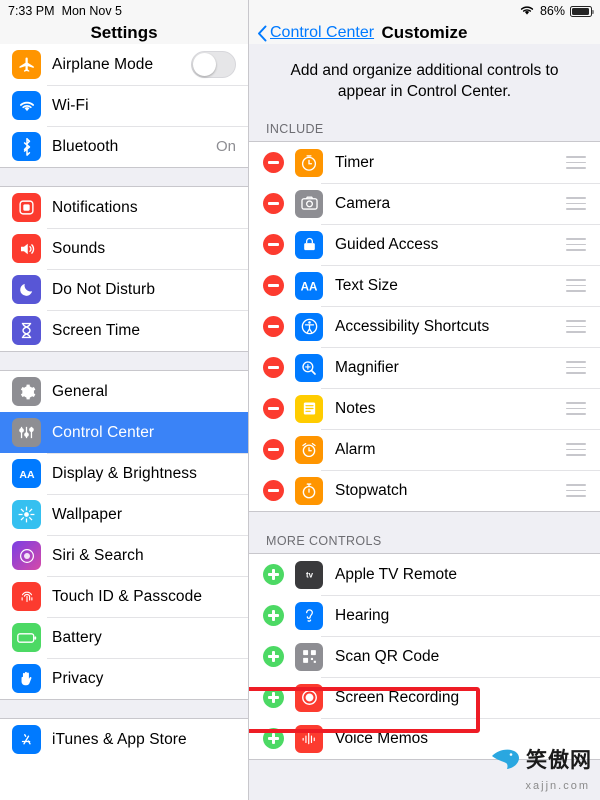 The height and width of the screenshot is (800, 600). Describe the element at coordinates (309, 244) in the screenshot. I see `guided-access-icon` at that location.